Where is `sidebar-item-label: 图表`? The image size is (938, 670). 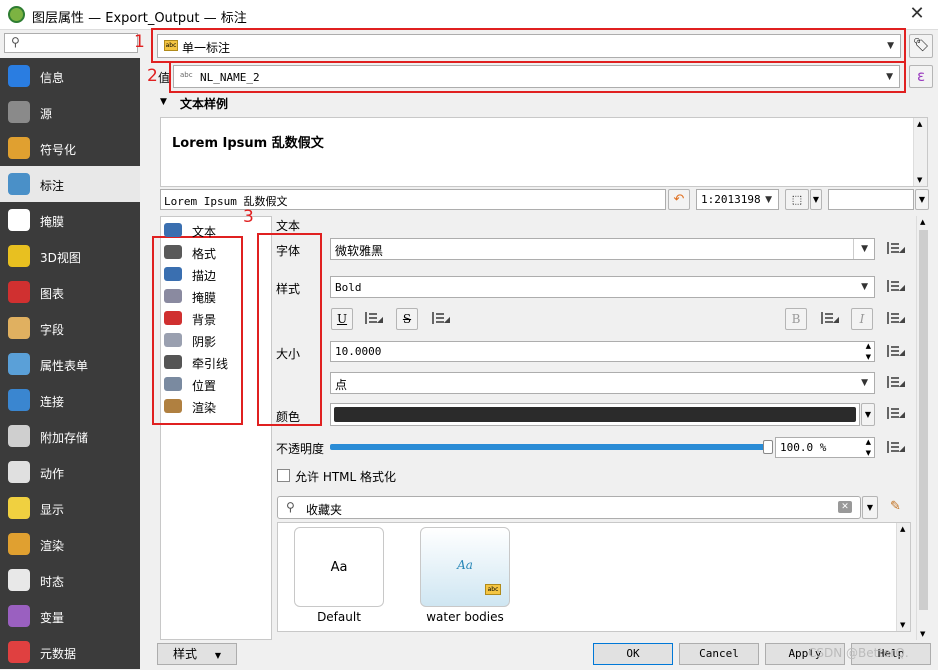
sidebar-item-label: 图表 is located at coordinates (52, 294).